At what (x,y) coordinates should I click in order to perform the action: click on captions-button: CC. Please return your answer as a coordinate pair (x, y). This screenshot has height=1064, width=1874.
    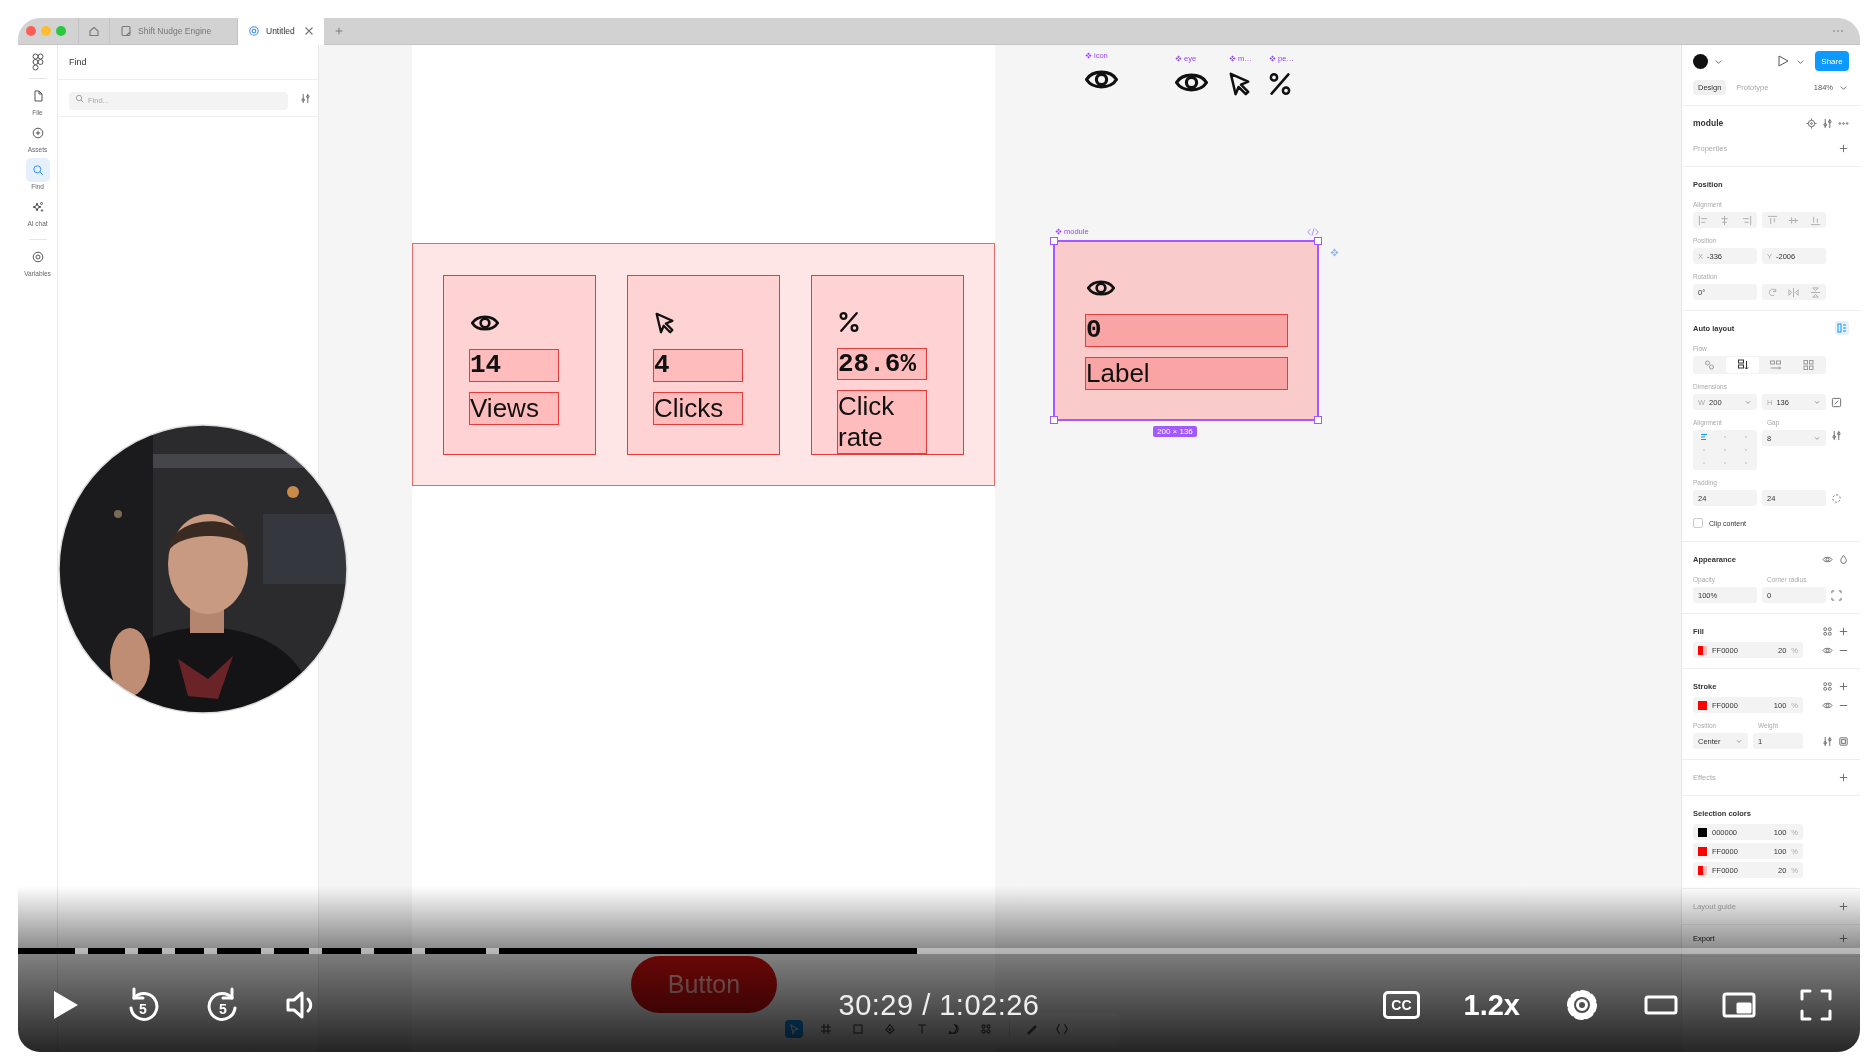
    Looking at the image, I should click on (1401, 1005).